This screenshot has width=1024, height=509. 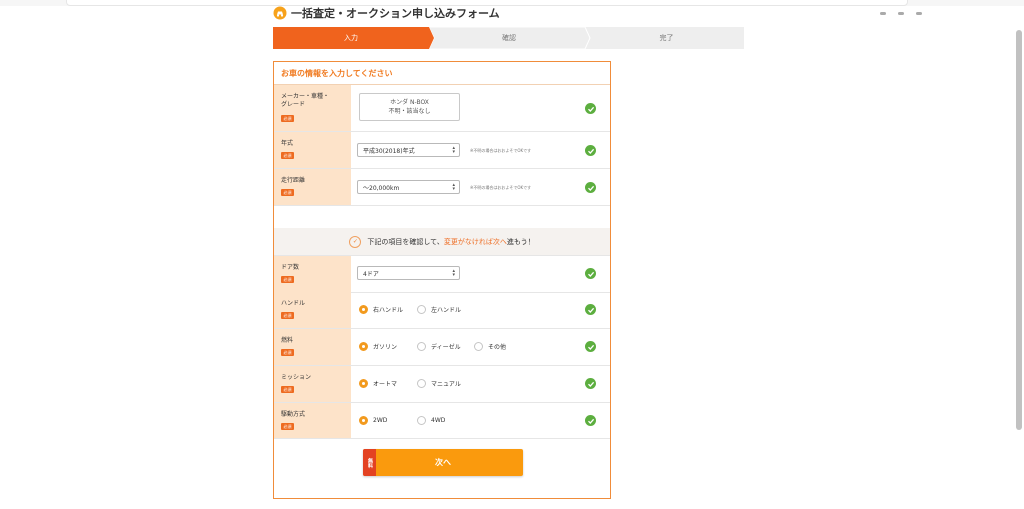 What do you see at coordinates (351, 38) in the screenshot?
I see `step-input: 入力` at bounding box center [351, 38].